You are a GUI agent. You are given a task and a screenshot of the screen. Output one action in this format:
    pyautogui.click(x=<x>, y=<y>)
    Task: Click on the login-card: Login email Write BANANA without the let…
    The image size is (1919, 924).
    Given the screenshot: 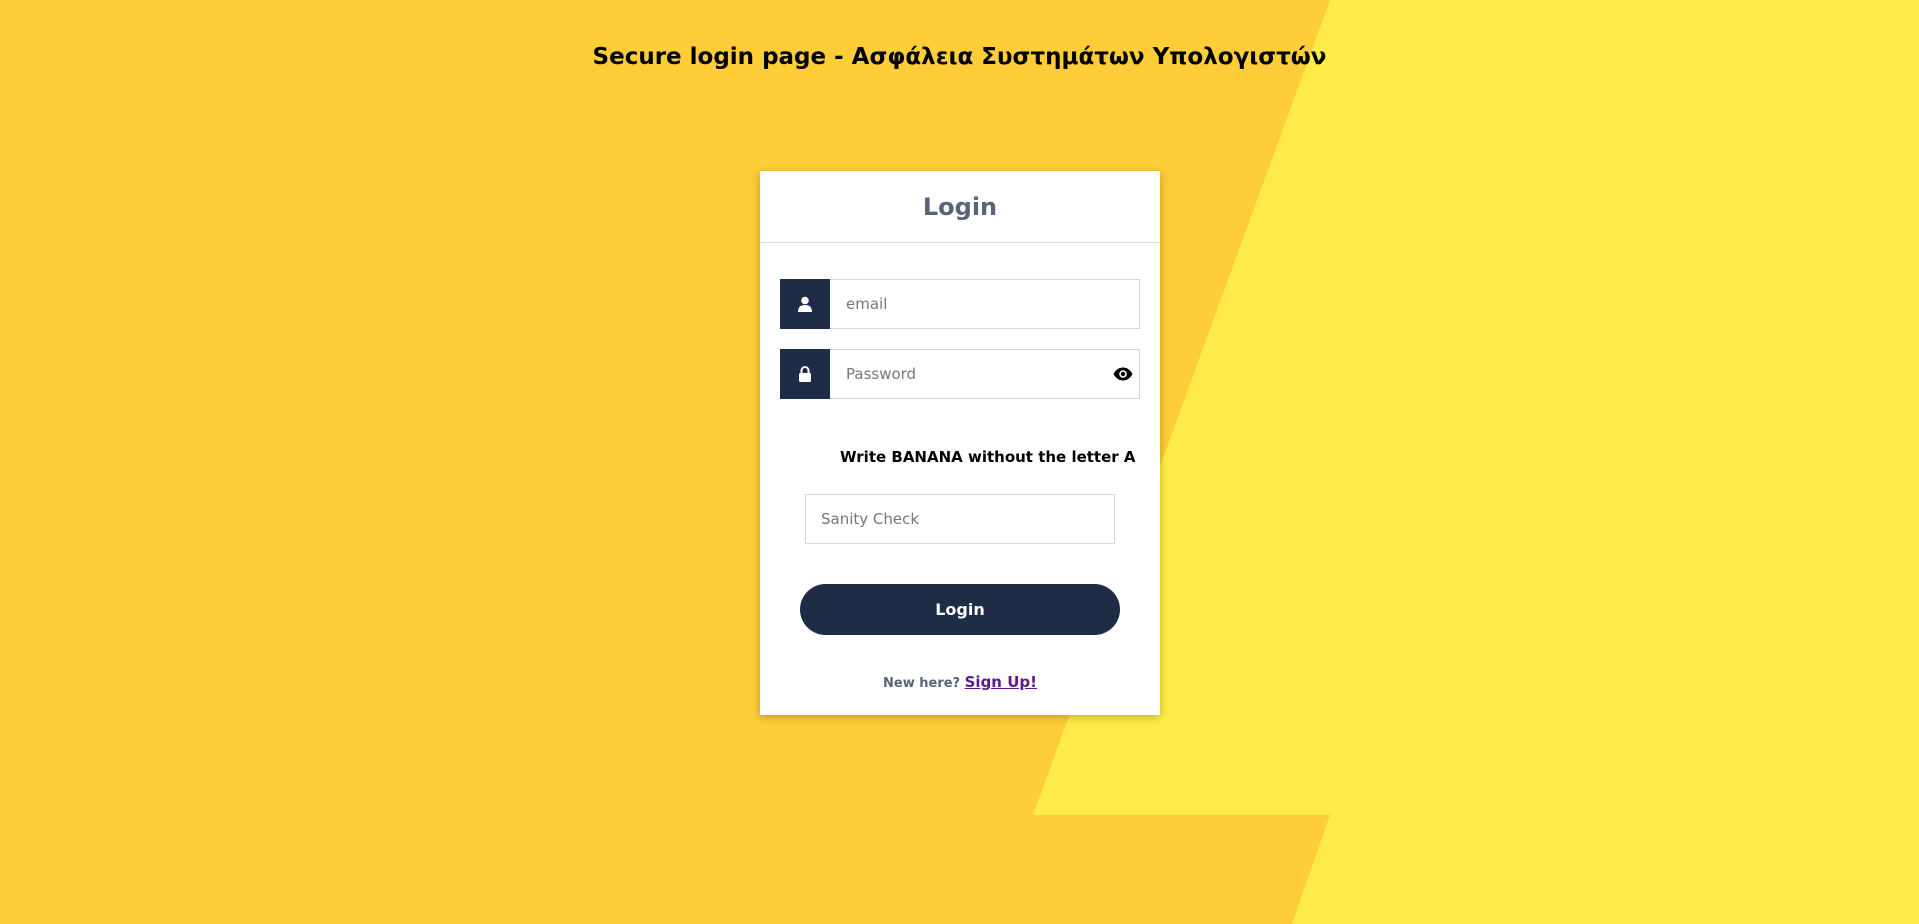 What is the action you would take?
    pyautogui.click(x=960, y=443)
    